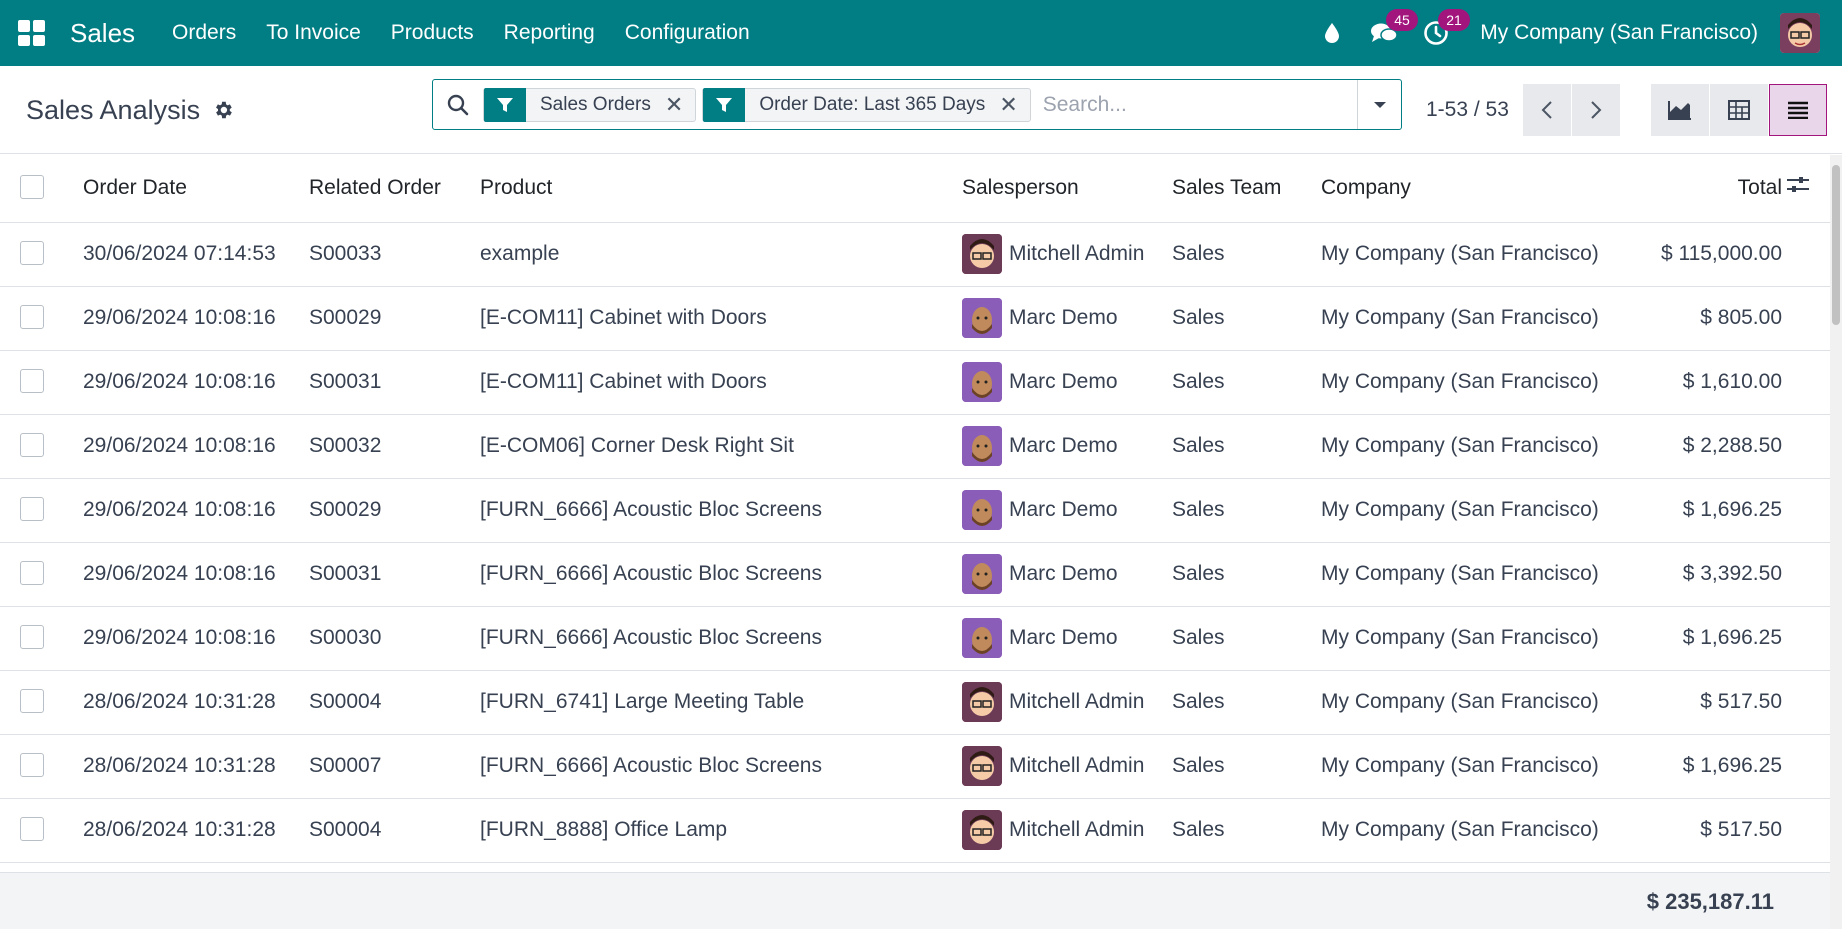 This screenshot has width=1842, height=929. I want to click on cell-product: [E-COM06] Corner Desk Right Sit, so click(721, 446).